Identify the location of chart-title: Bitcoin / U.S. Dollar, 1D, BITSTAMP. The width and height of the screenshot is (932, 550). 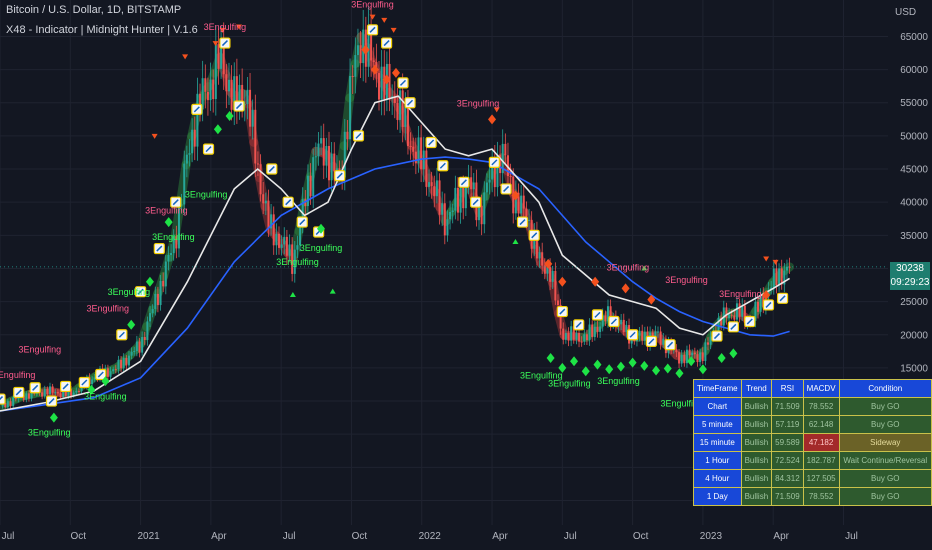
(94, 10).